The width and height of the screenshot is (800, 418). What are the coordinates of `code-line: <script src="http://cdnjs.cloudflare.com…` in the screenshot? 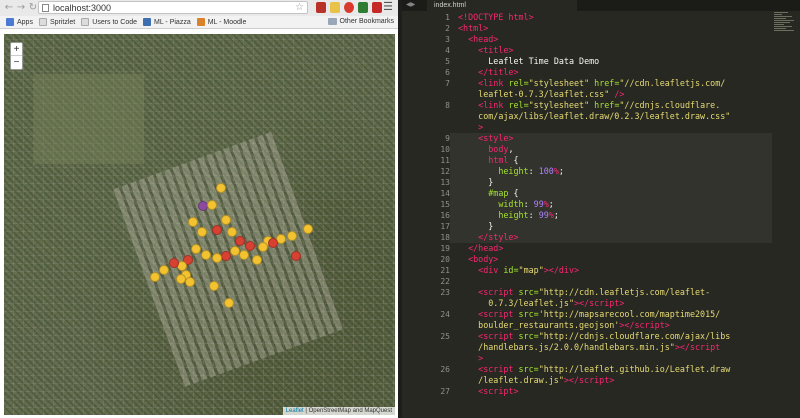 It's located at (594, 336).